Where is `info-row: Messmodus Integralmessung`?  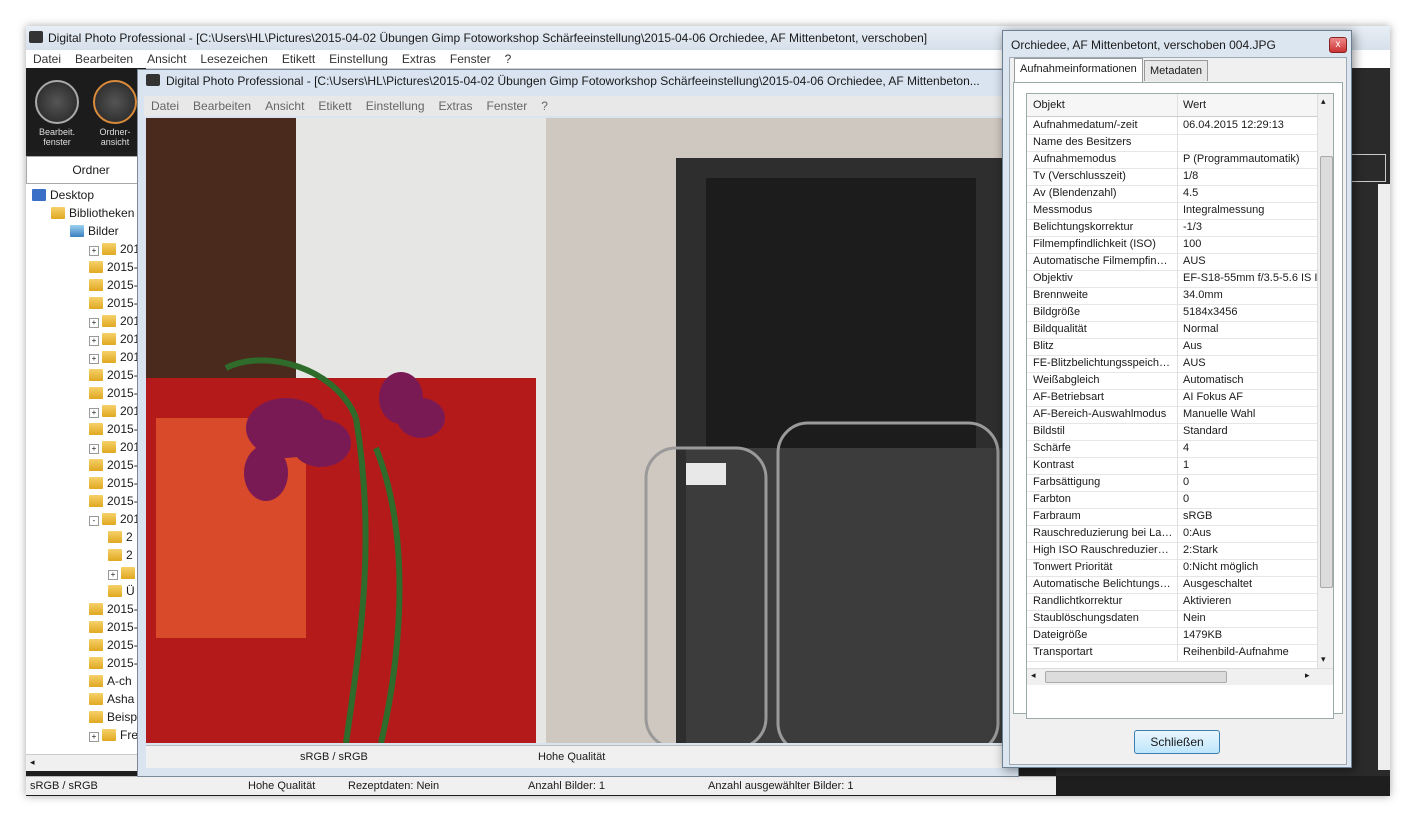 info-row: Messmodus Integralmessung is located at coordinates (1172, 211).